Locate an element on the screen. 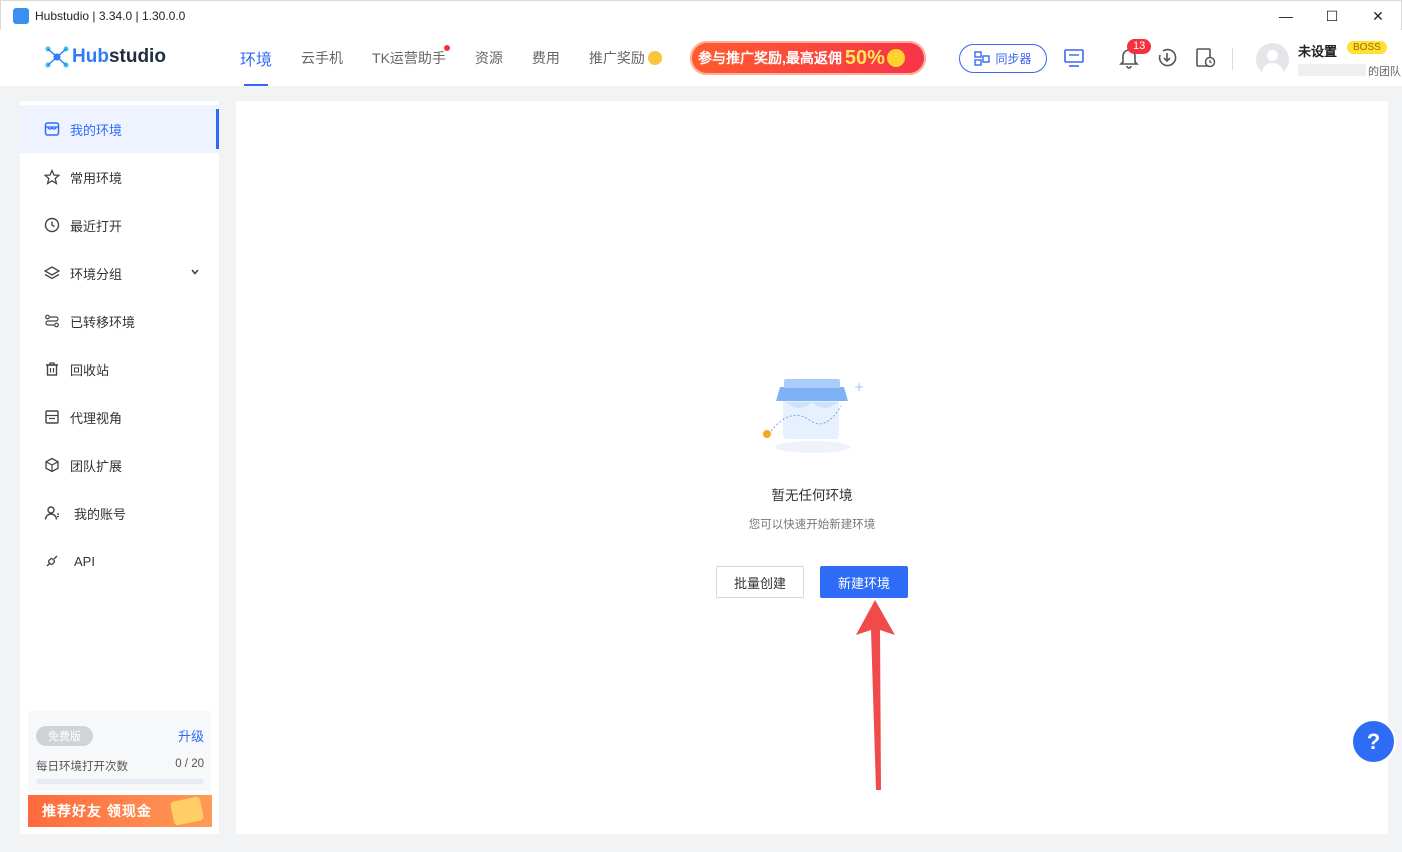 The image size is (1402, 852). store-icon is located at coordinates (52, 129).